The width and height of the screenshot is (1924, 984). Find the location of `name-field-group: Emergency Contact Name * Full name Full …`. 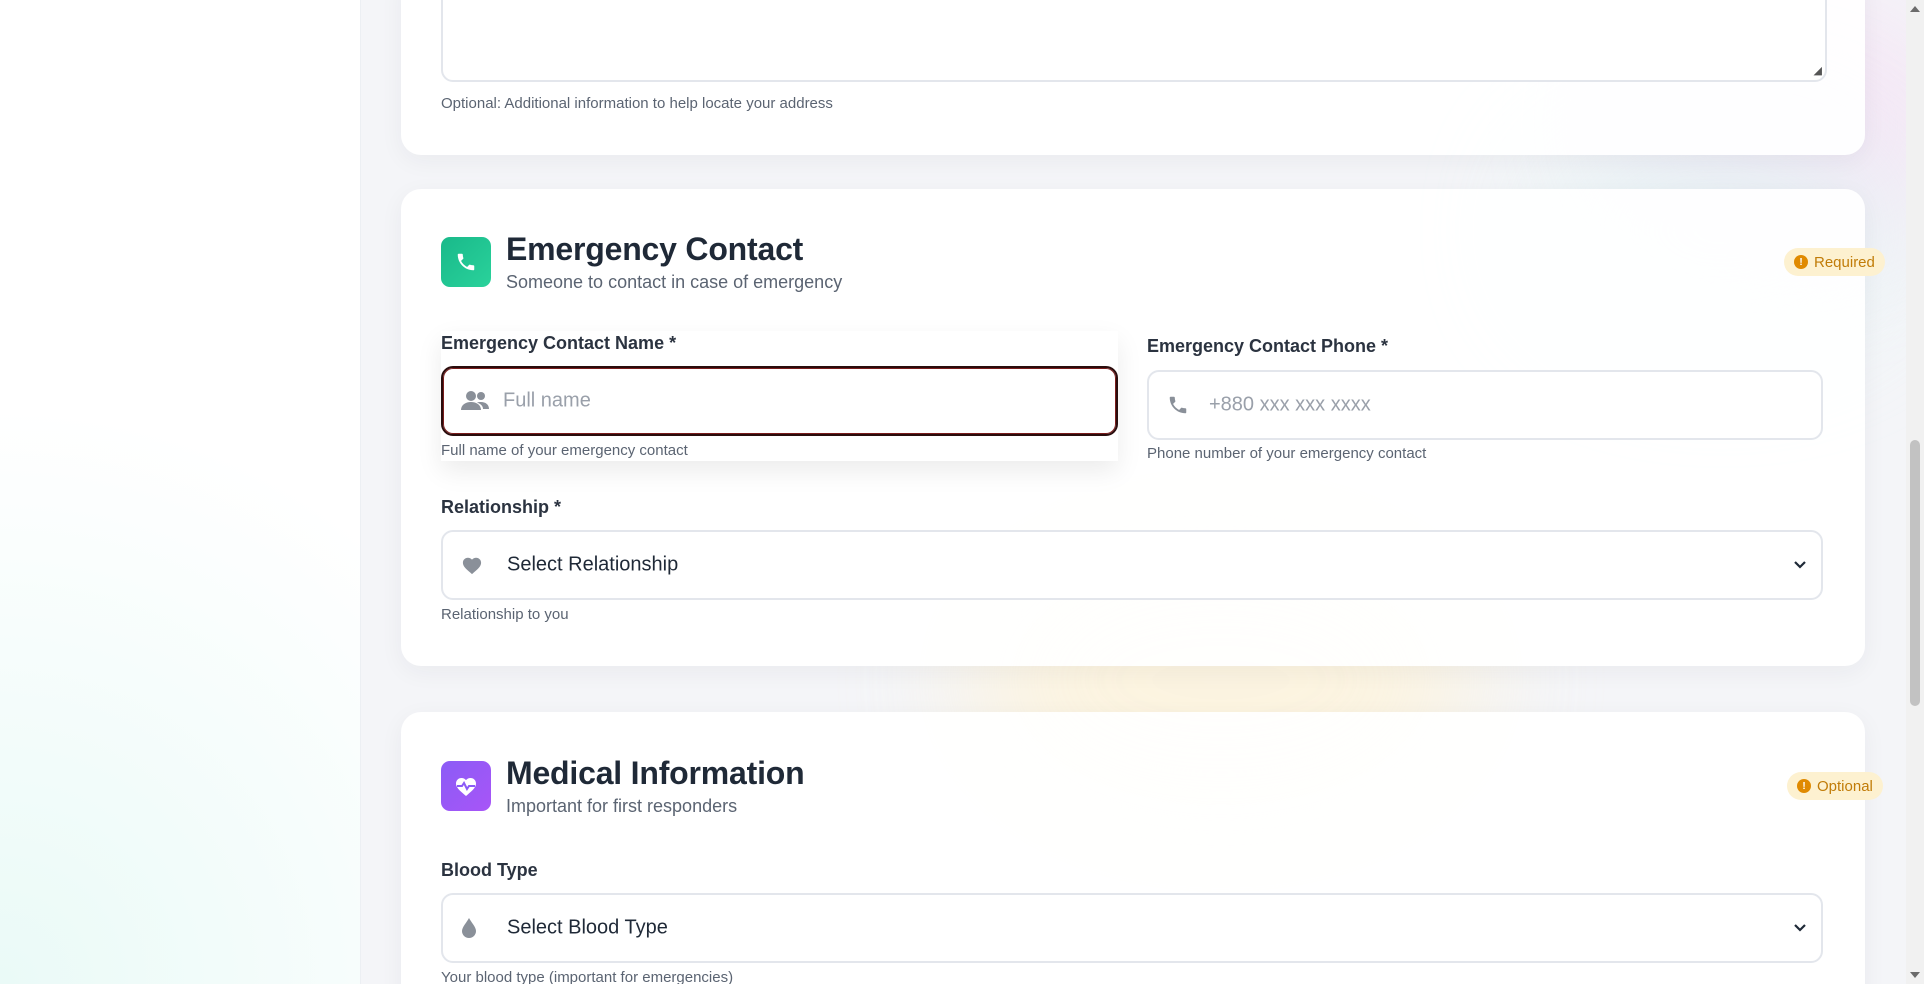

name-field-group: Emergency Contact Name * Full name Full … is located at coordinates (779, 396).